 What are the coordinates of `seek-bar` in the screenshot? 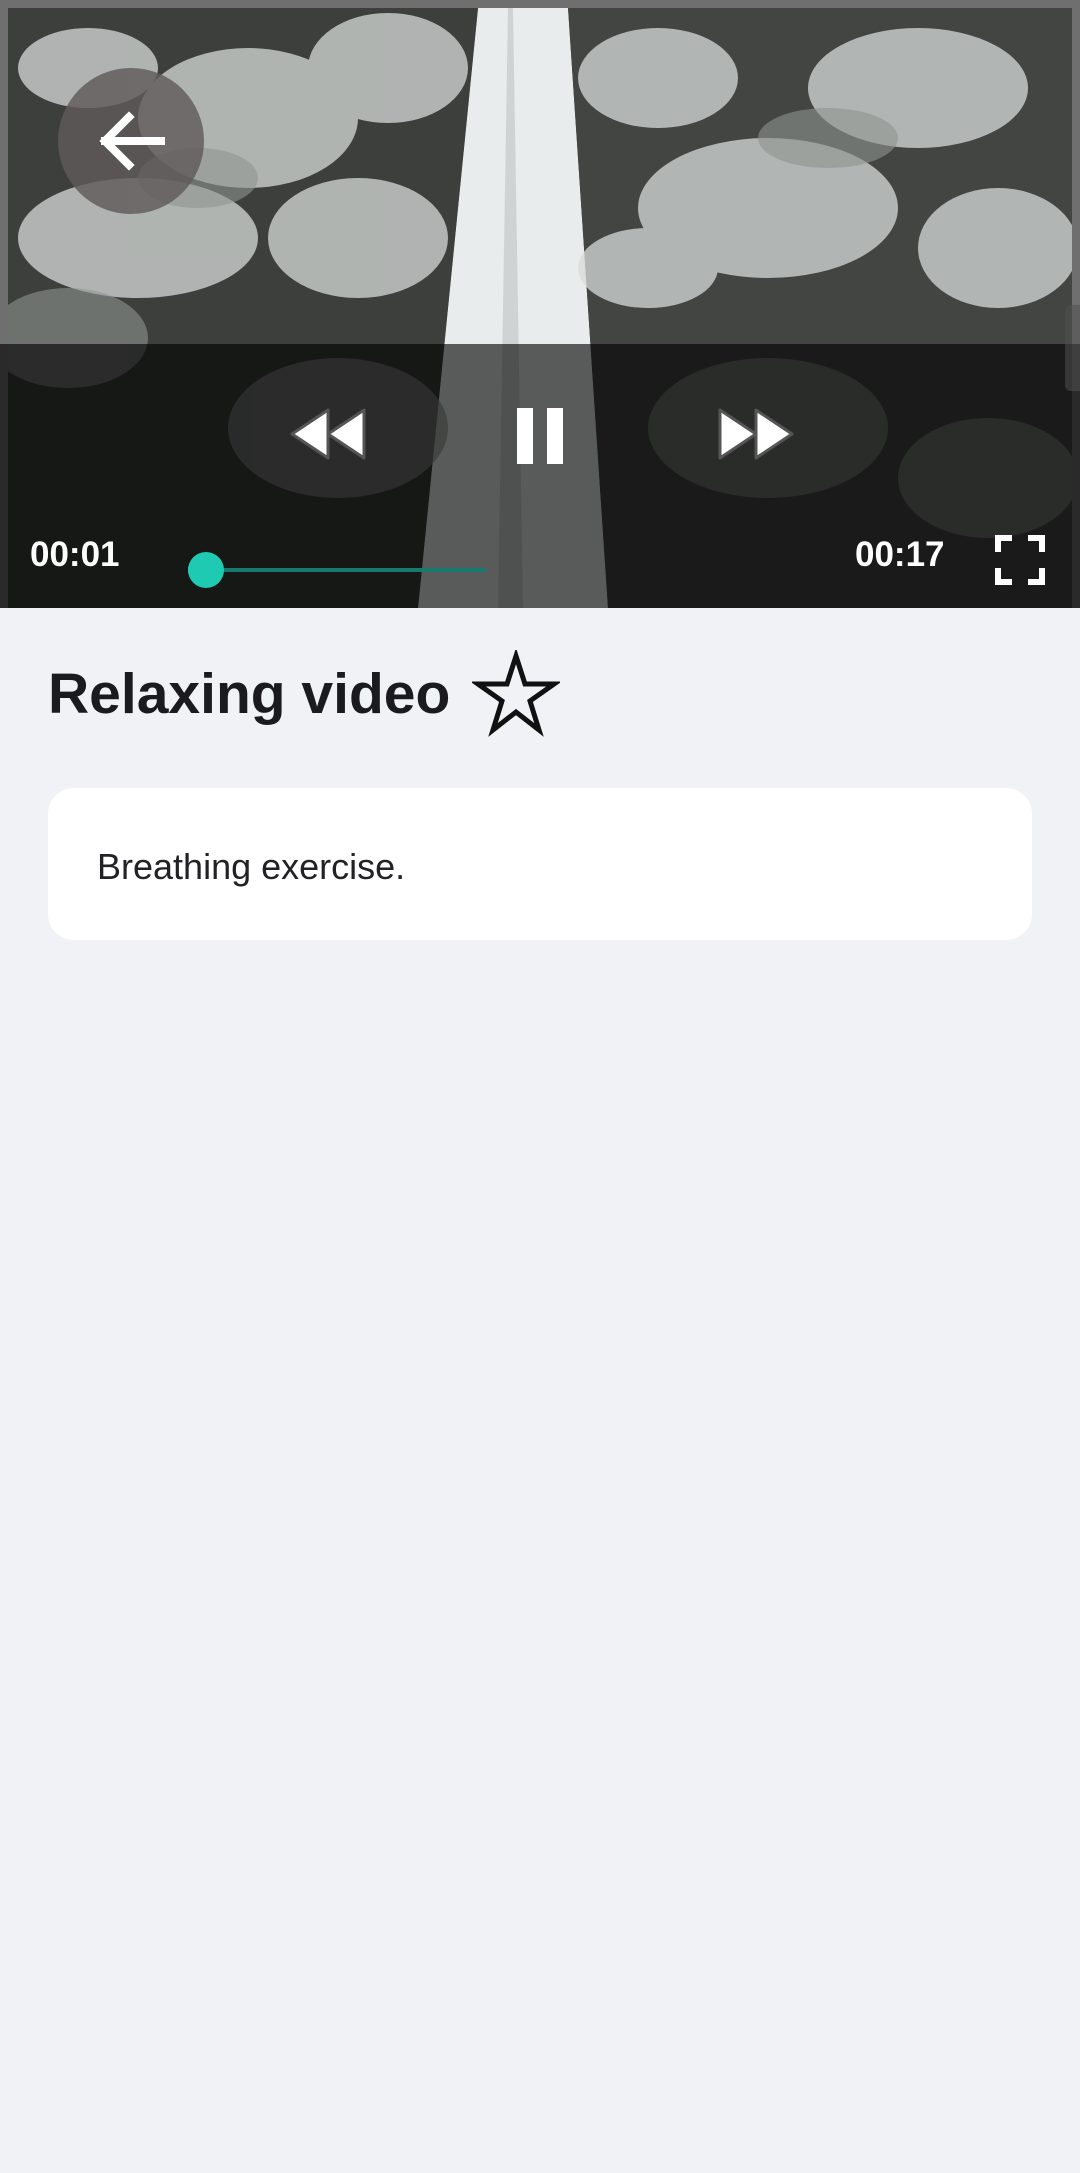 It's located at (336, 570).